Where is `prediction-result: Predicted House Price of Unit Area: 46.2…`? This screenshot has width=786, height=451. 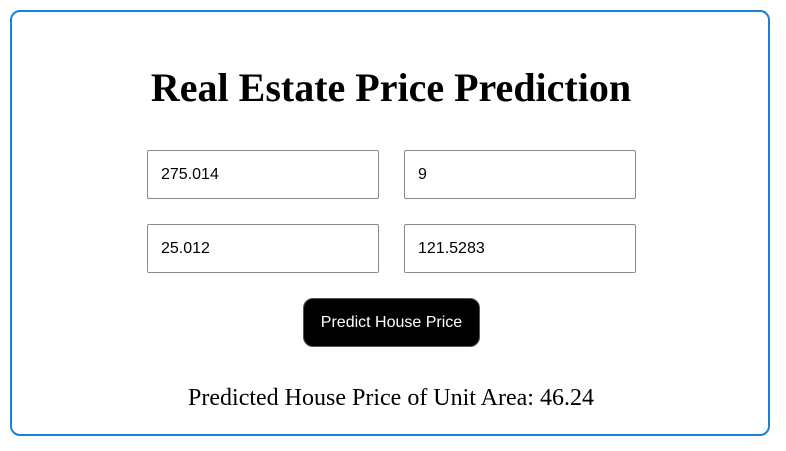
prediction-result: Predicted House Price of Unit Area: 46.2… is located at coordinates (391, 398).